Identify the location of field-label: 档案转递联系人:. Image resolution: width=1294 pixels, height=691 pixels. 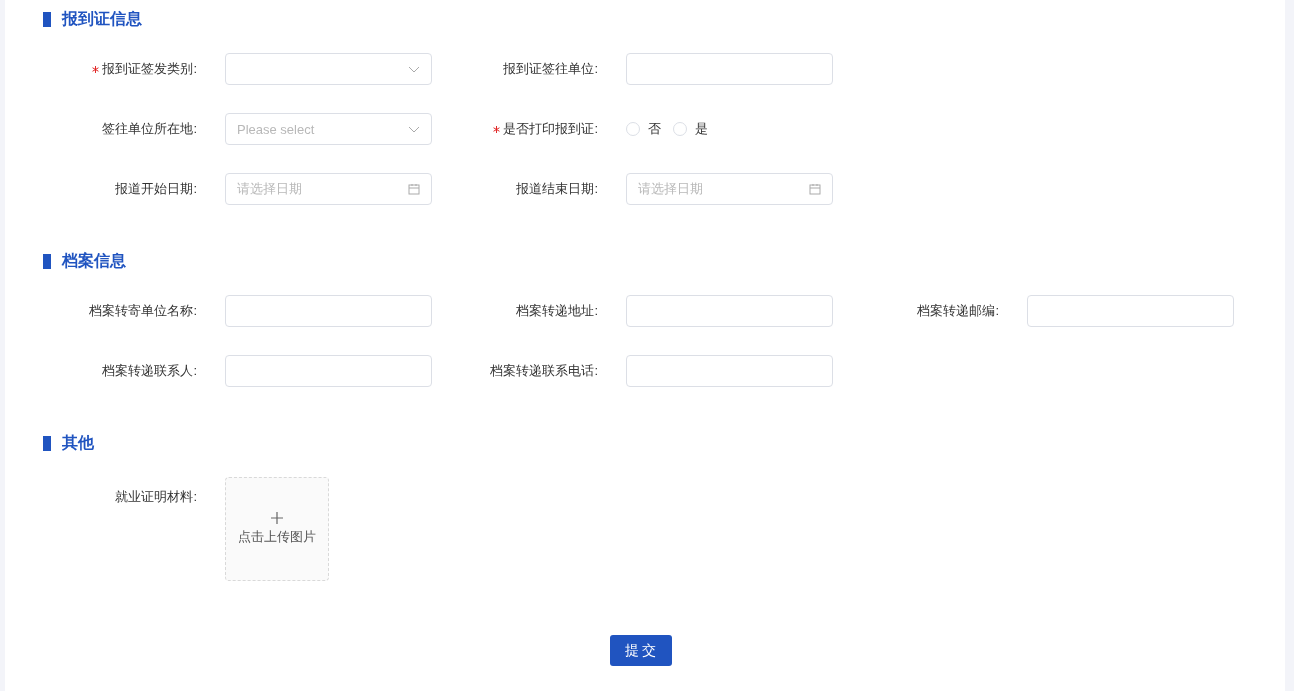
(149, 371).